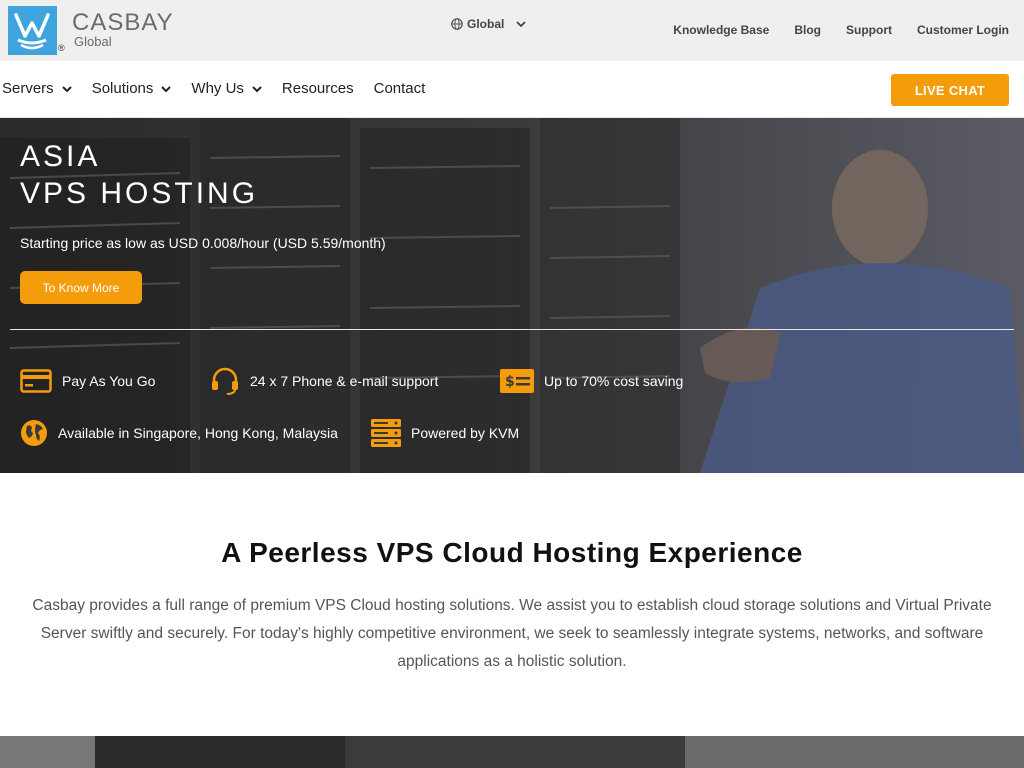 The image size is (1024, 768). I want to click on live-chat-button: LIVE CHAT, so click(950, 90).